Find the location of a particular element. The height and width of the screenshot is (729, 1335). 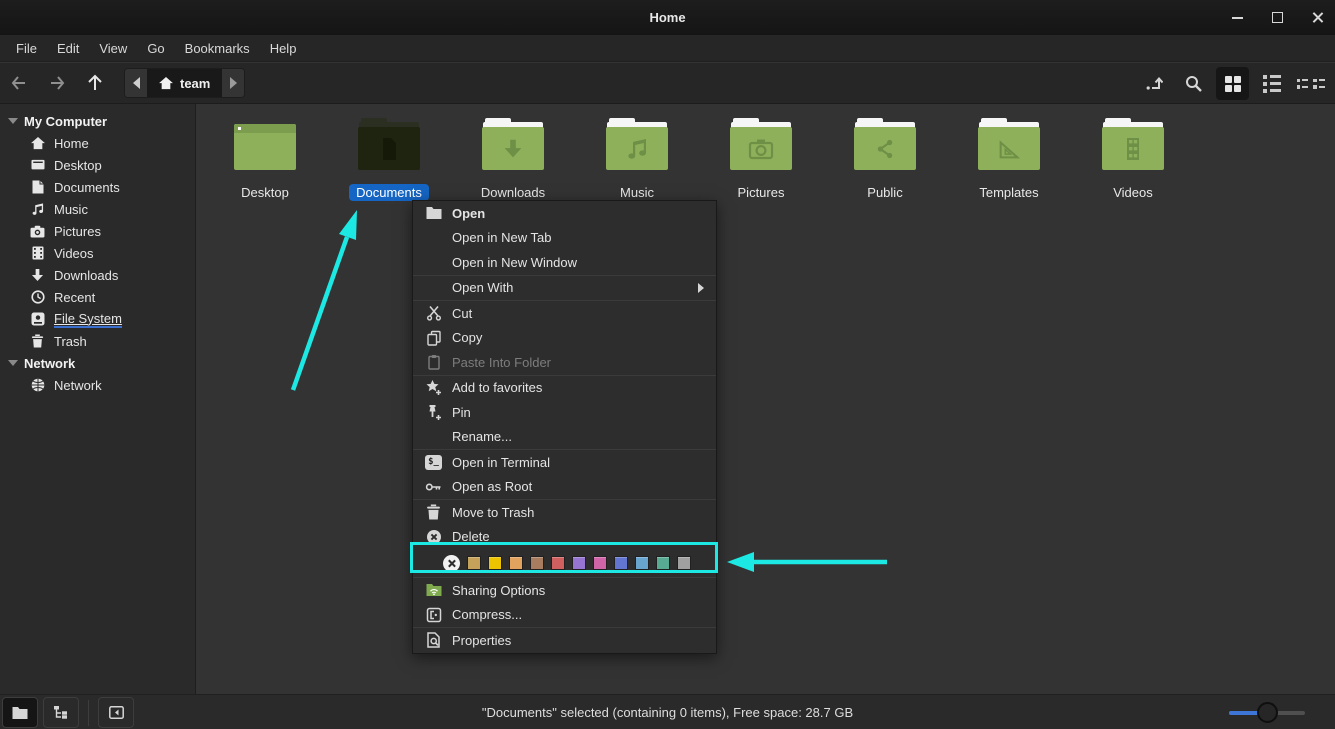

terminal-icon: $_ is located at coordinates (433, 462).